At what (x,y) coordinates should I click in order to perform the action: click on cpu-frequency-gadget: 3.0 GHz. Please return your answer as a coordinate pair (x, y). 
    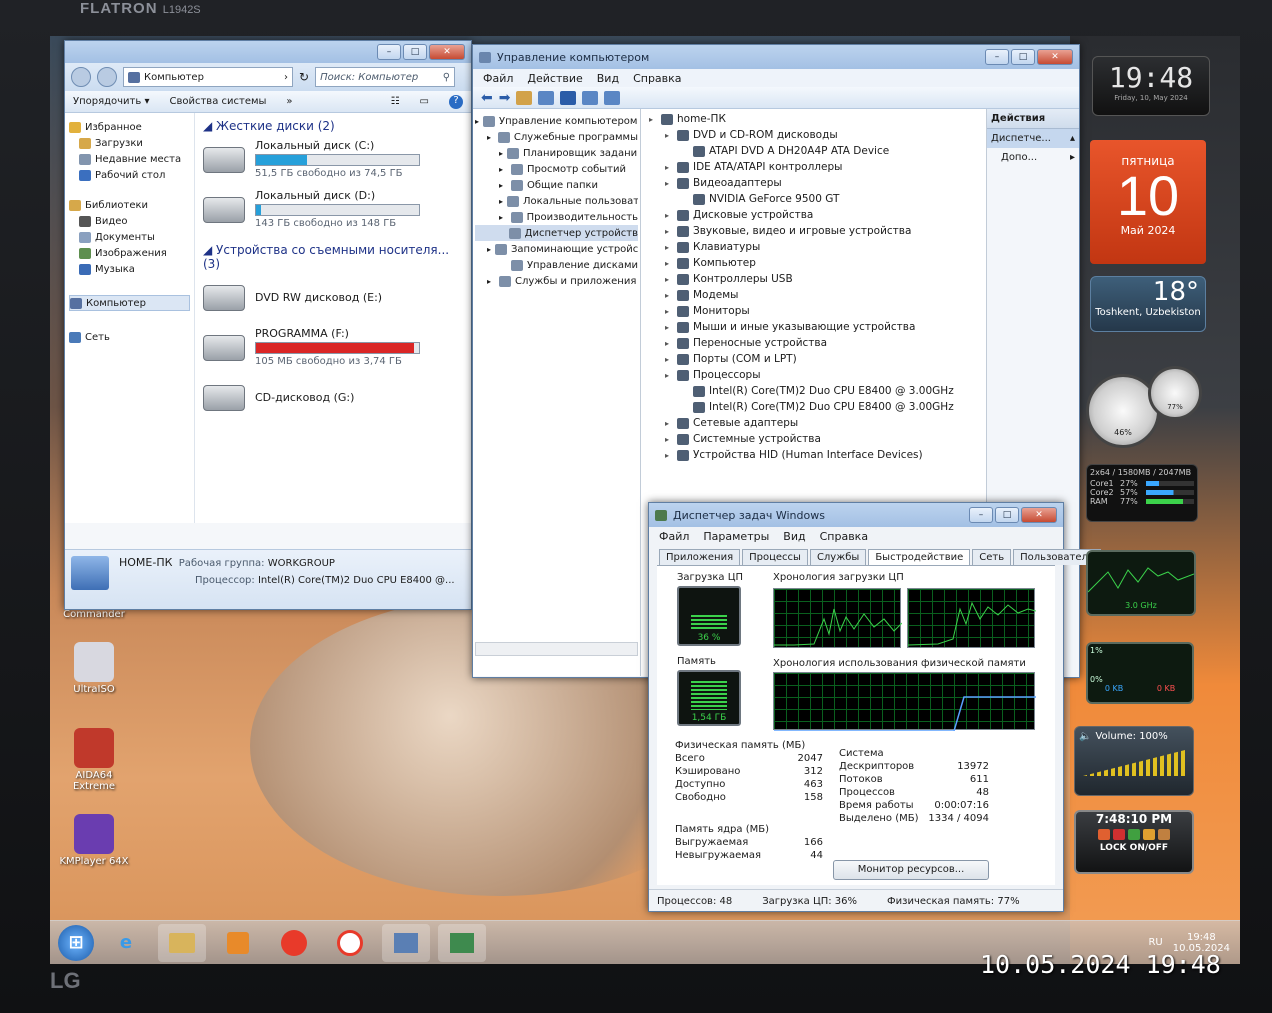
    Looking at the image, I should click on (1141, 583).